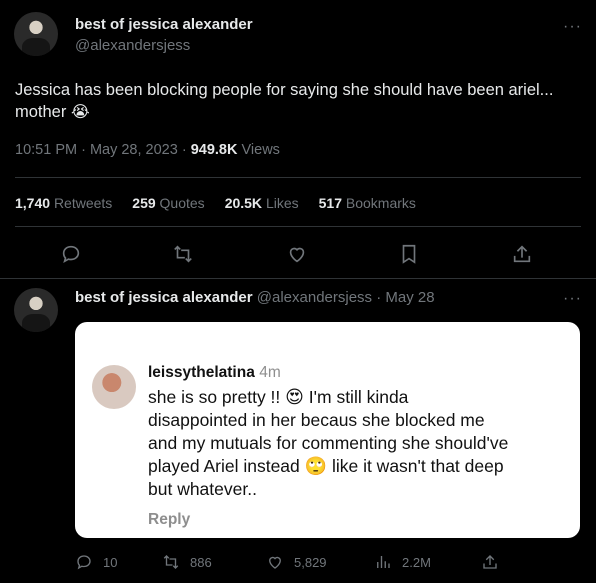 The height and width of the screenshot is (583, 596). What do you see at coordinates (201, 562) in the screenshot?
I see `retweet-count: 886` at bounding box center [201, 562].